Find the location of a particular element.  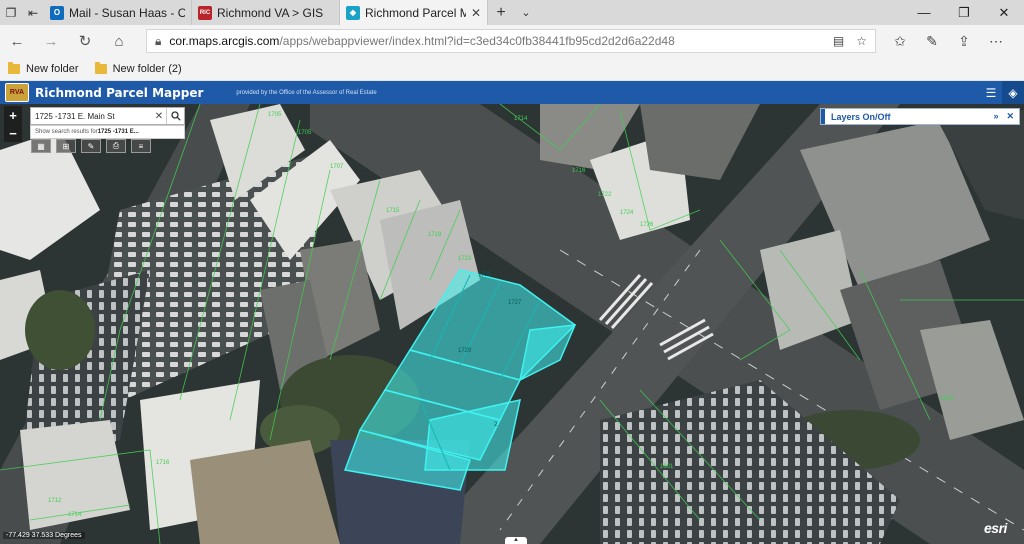

address-search: 1725 -1731 E. Main St ✕ is located at coordinates (107, 116).